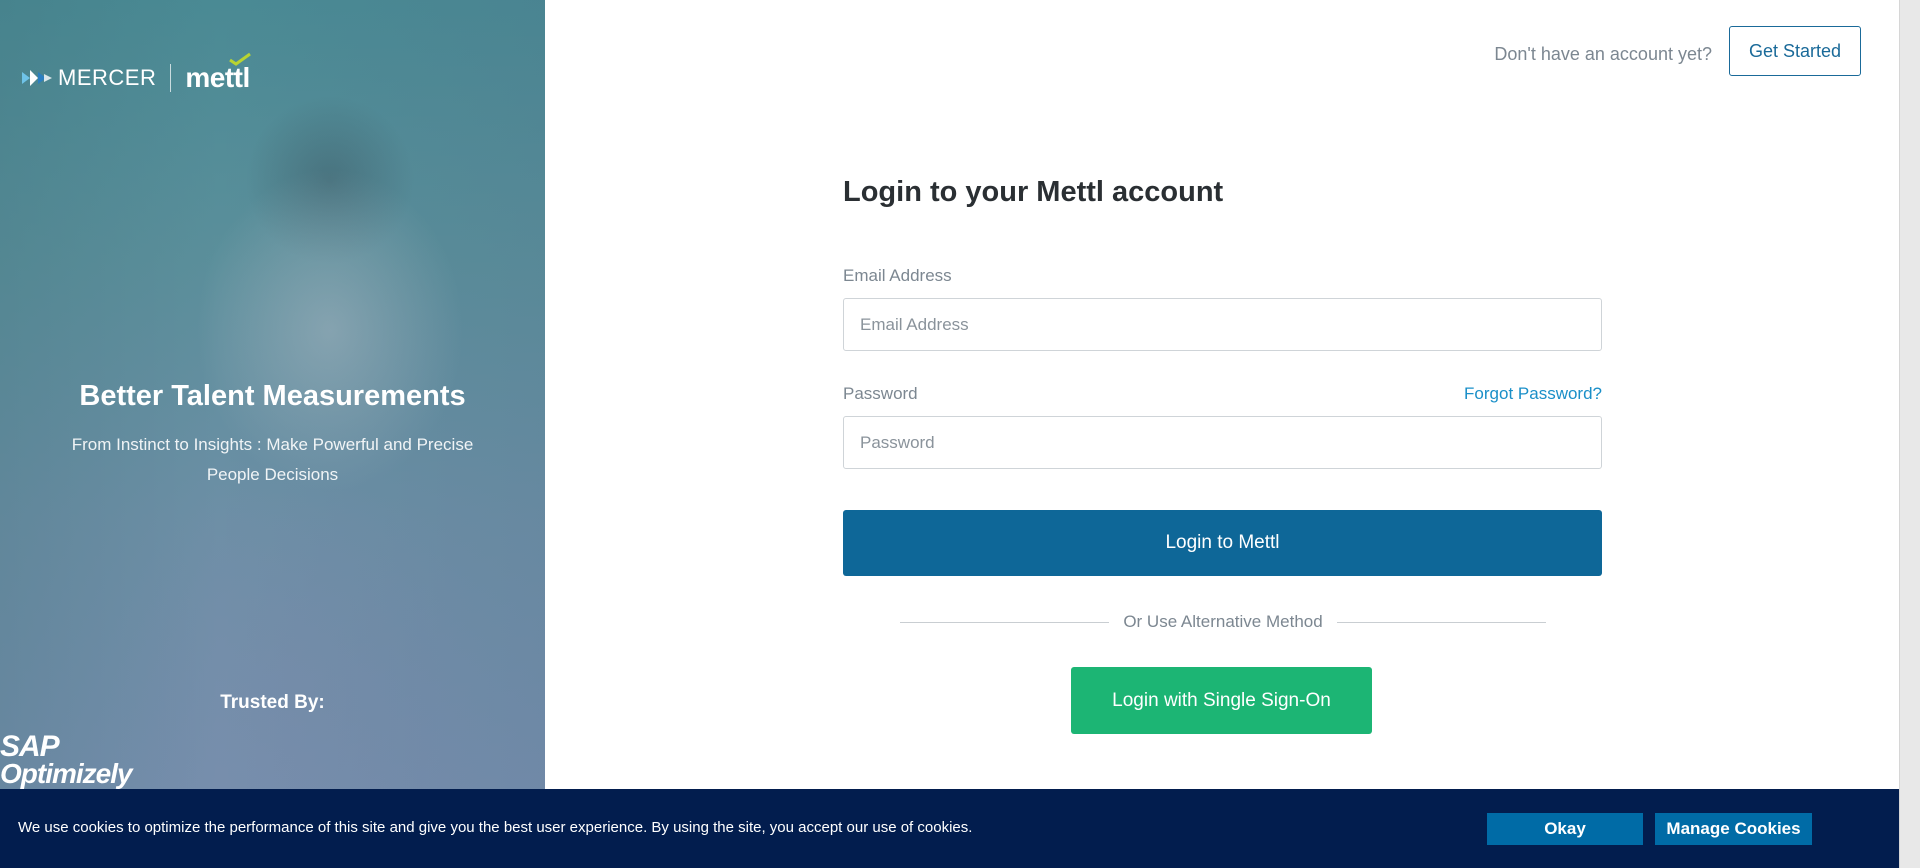  Describe the element at coordinates (239, 59) in the screenshot. I see `mettl-tick-icon` at that location.